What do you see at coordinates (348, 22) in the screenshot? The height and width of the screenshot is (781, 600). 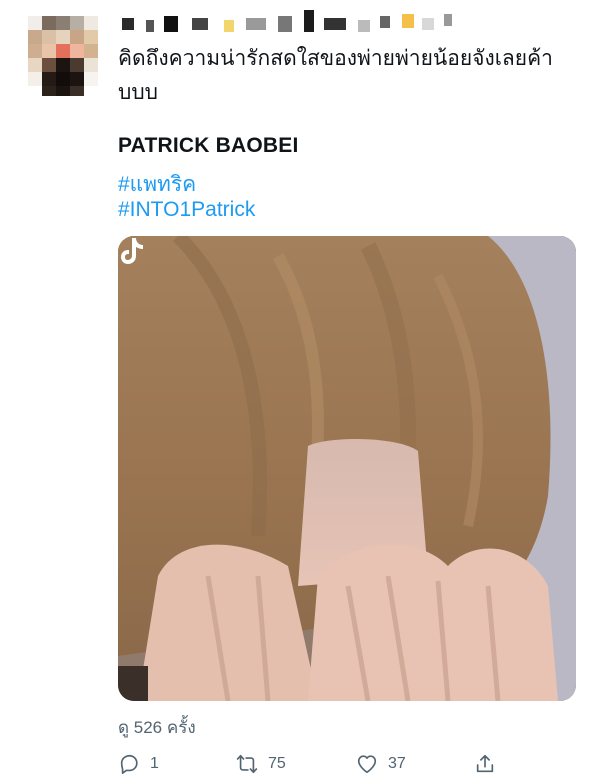 I see `redacted-display-name` at bounding box center [348, 22].